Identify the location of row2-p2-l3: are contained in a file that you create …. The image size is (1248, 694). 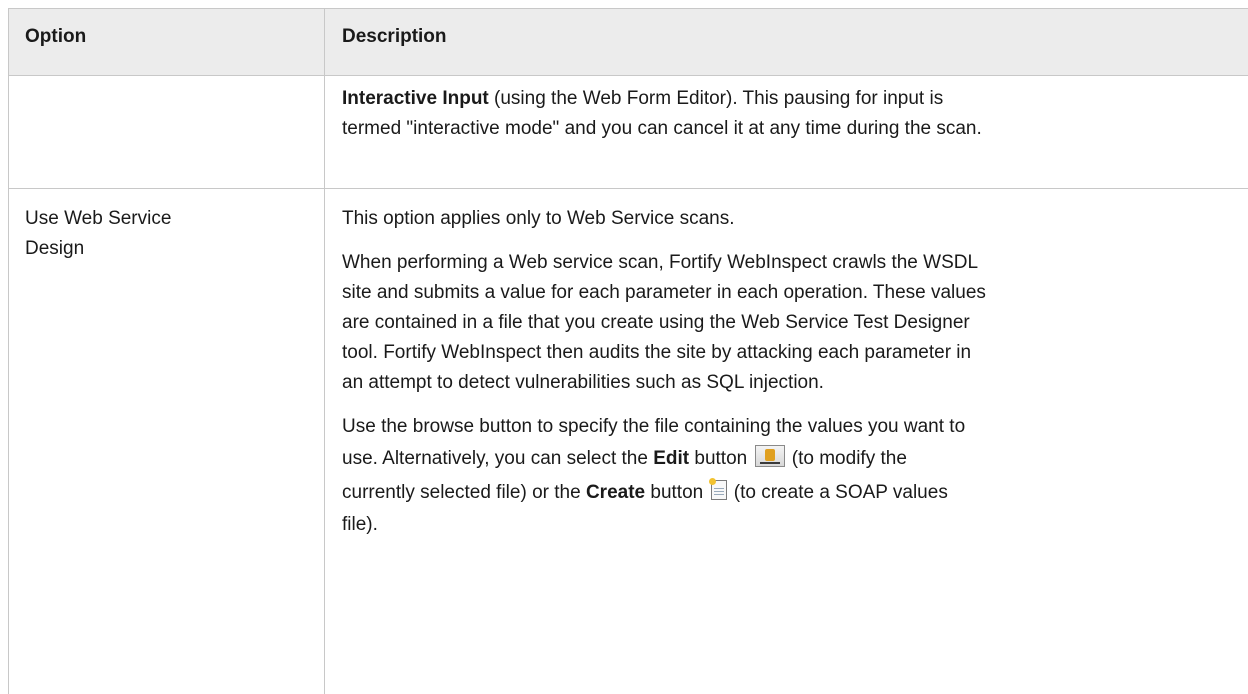
(656, 322).